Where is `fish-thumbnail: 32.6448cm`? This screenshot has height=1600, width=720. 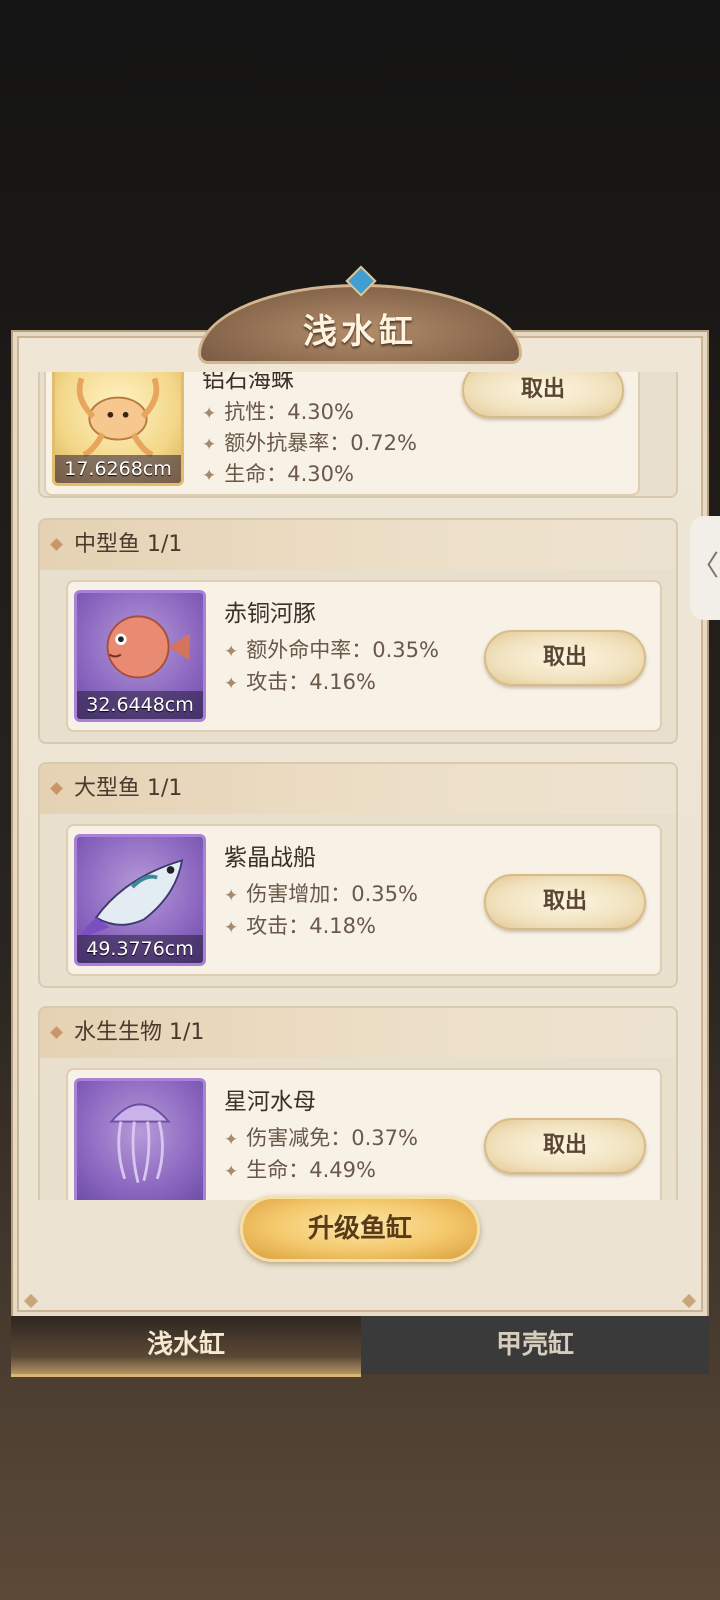 fish-thumbnail: 32.6448cm is located at coordinates (140, 656).